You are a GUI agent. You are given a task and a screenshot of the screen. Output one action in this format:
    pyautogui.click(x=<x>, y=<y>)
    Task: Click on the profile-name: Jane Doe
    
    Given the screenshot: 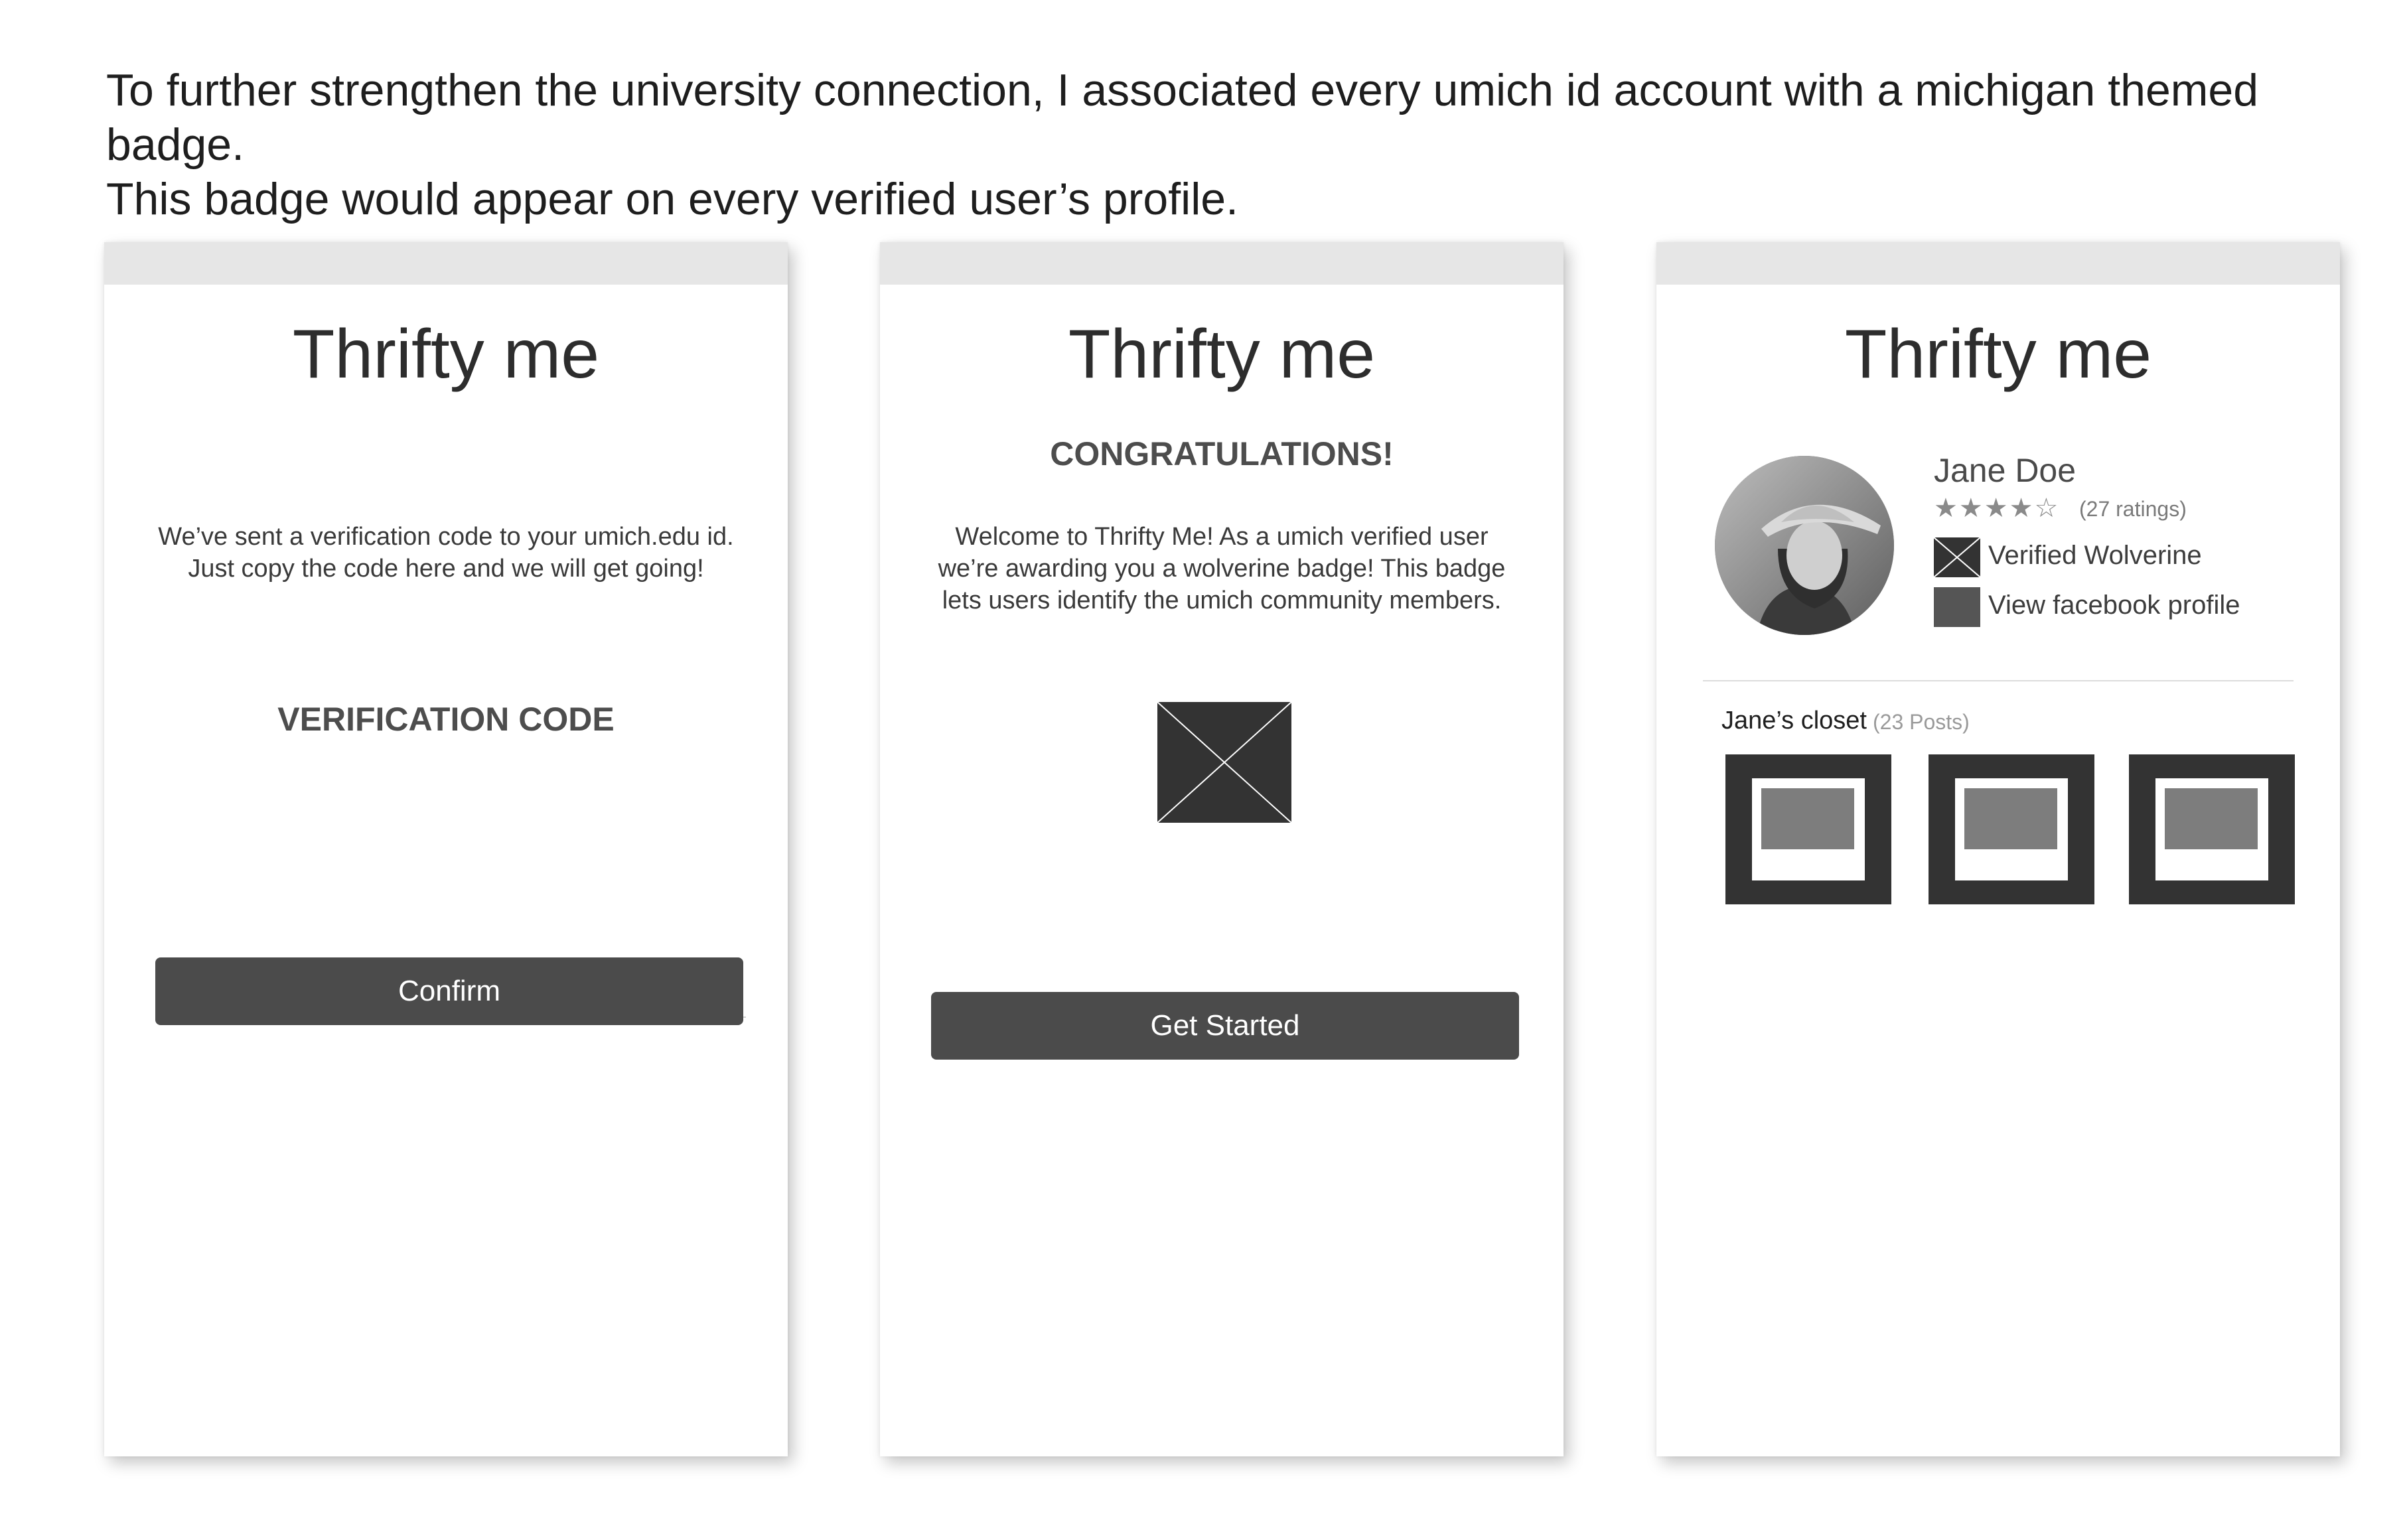 What is the action you would take?
    pyautogui.click(x=2006, y=470)
    